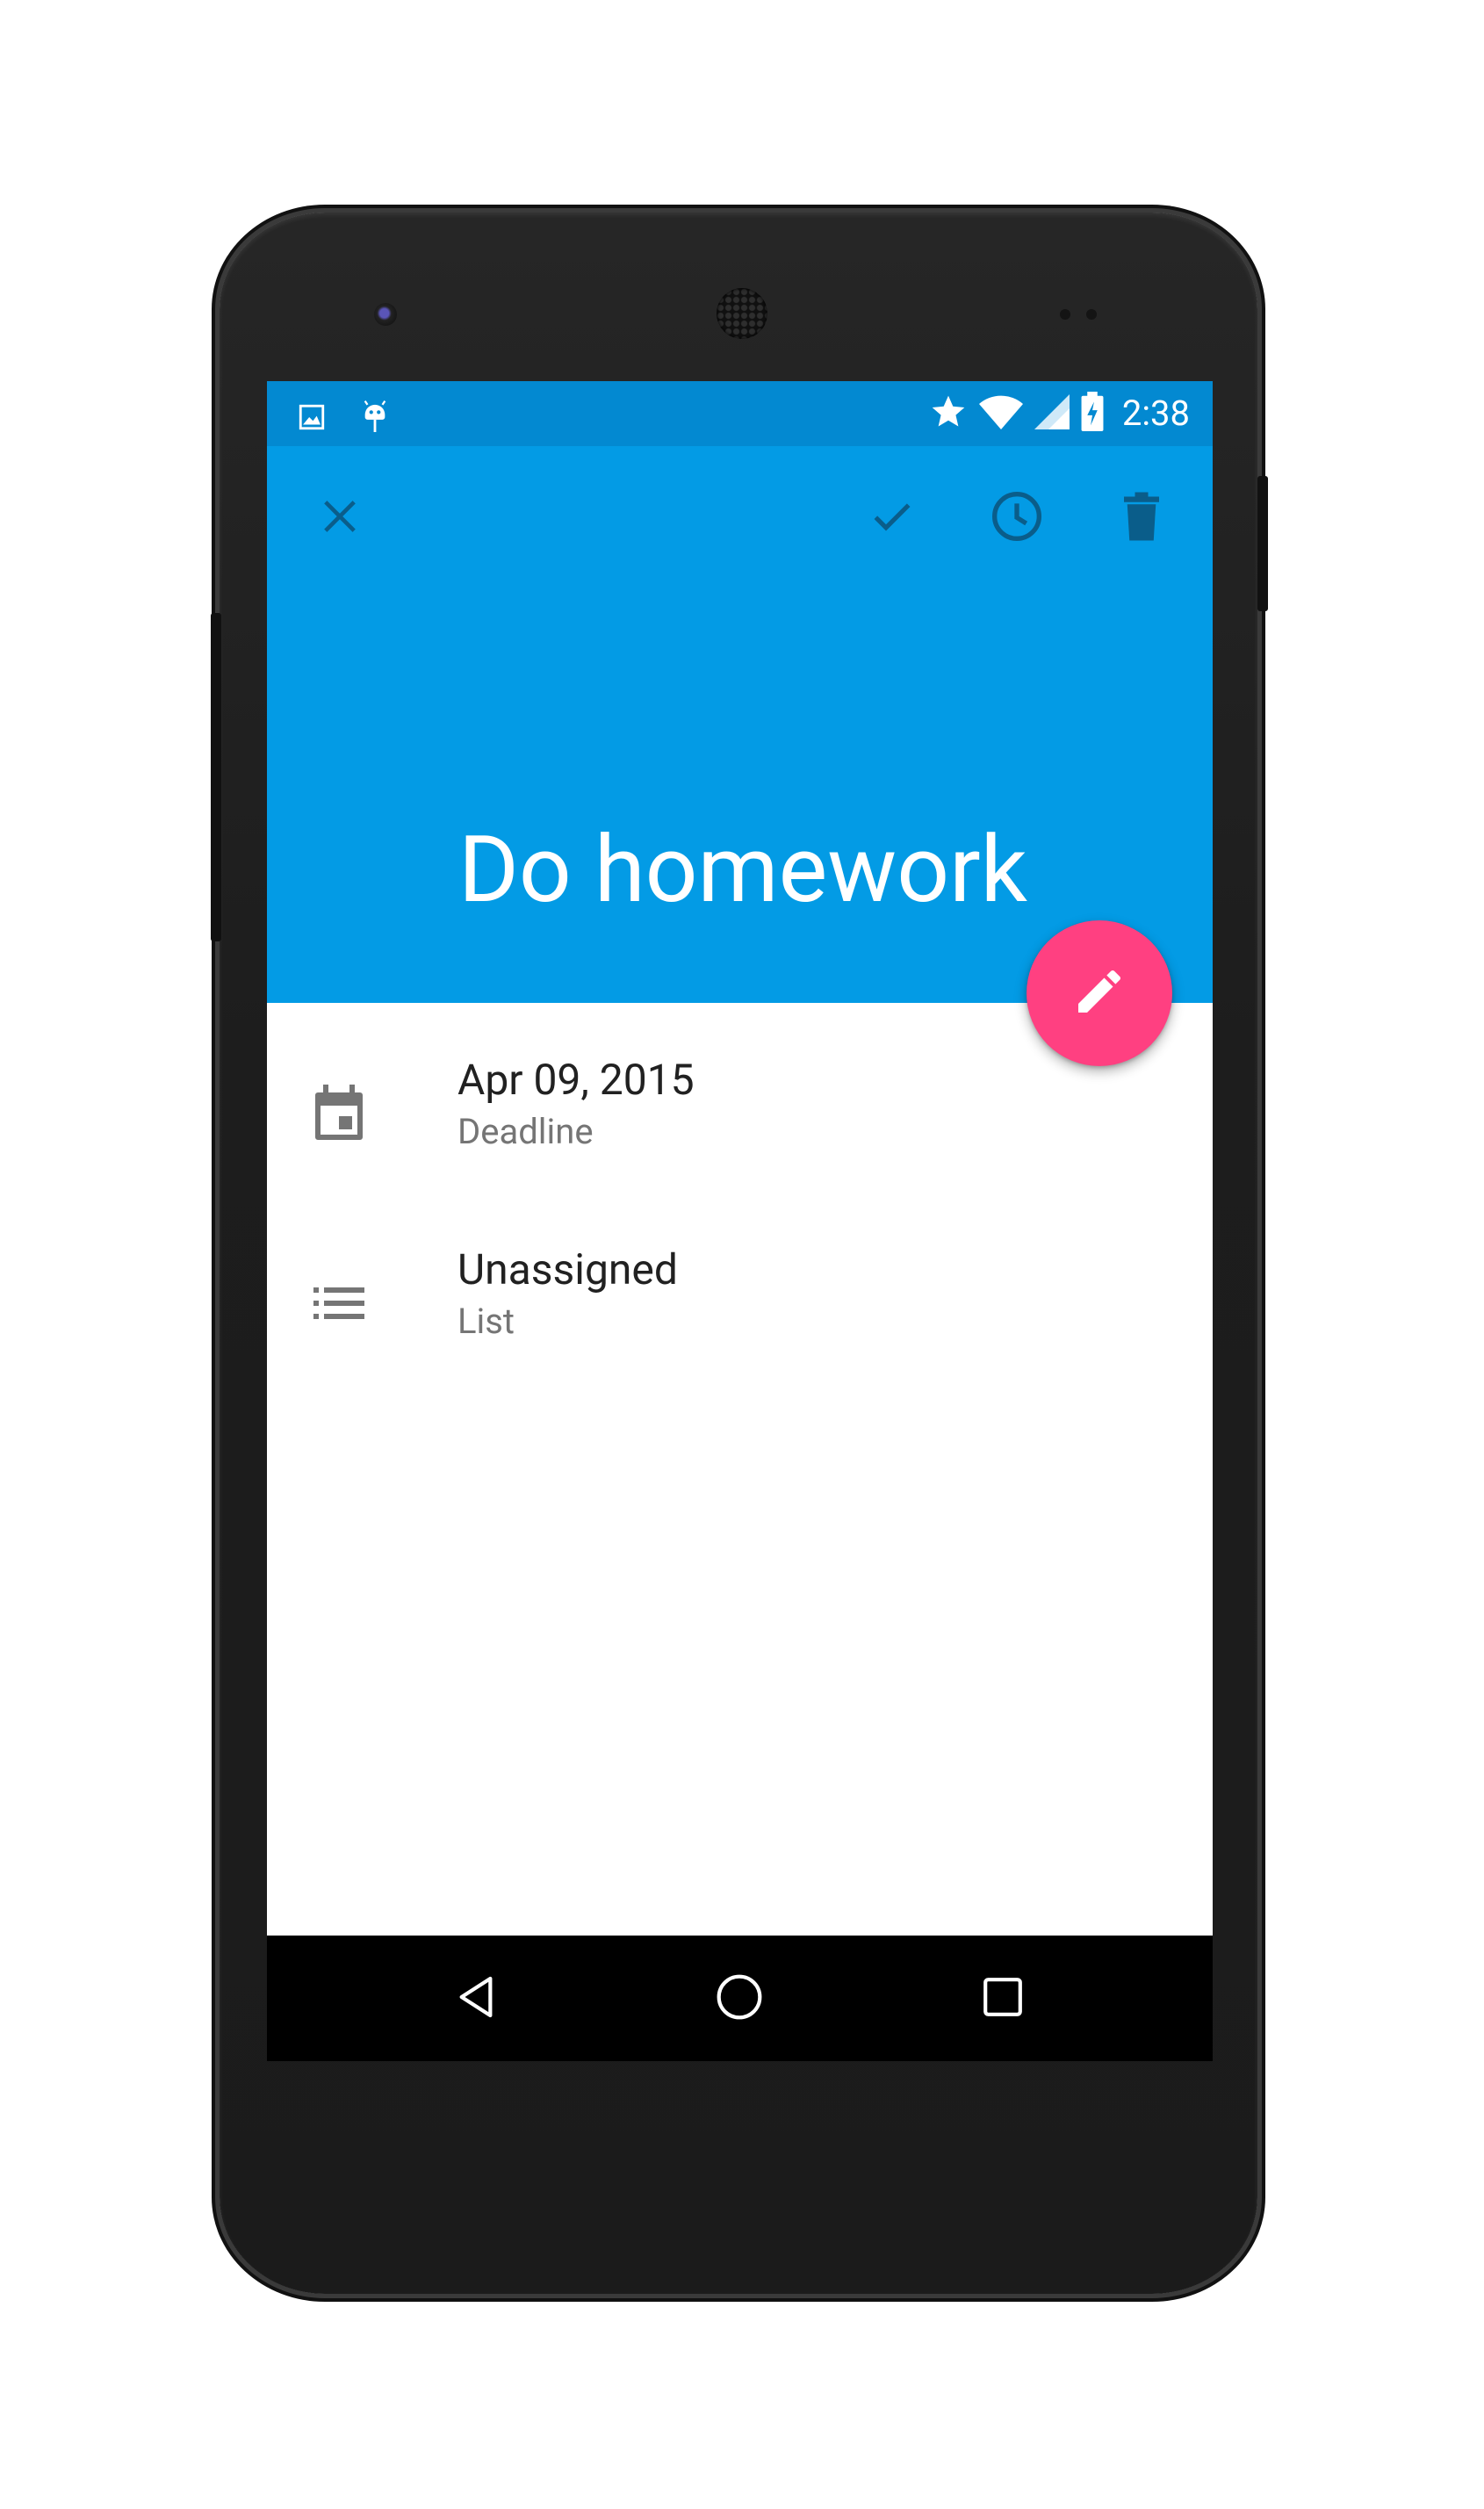  I want to click on mark-done-button, so click(892, 518).